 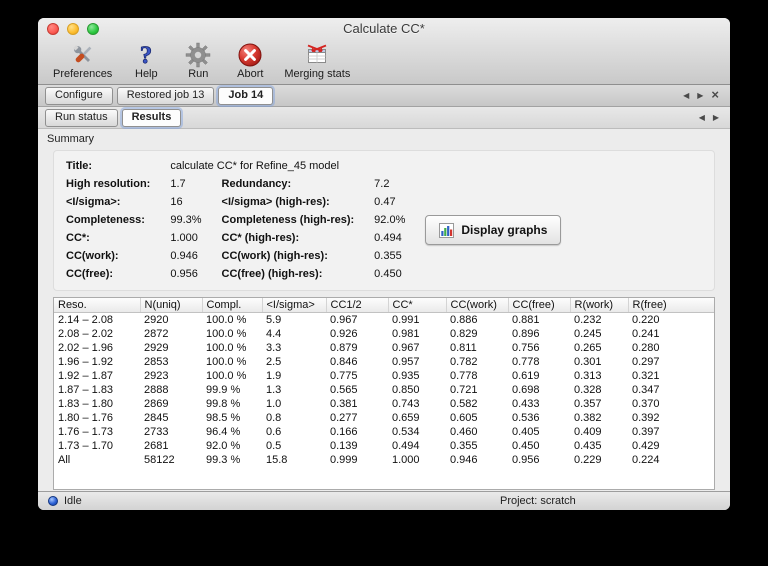 What do you see at coordinates (526, 446) in the screenshot?
I see `table-cell: 0.450` at bounding box center [526, 446].